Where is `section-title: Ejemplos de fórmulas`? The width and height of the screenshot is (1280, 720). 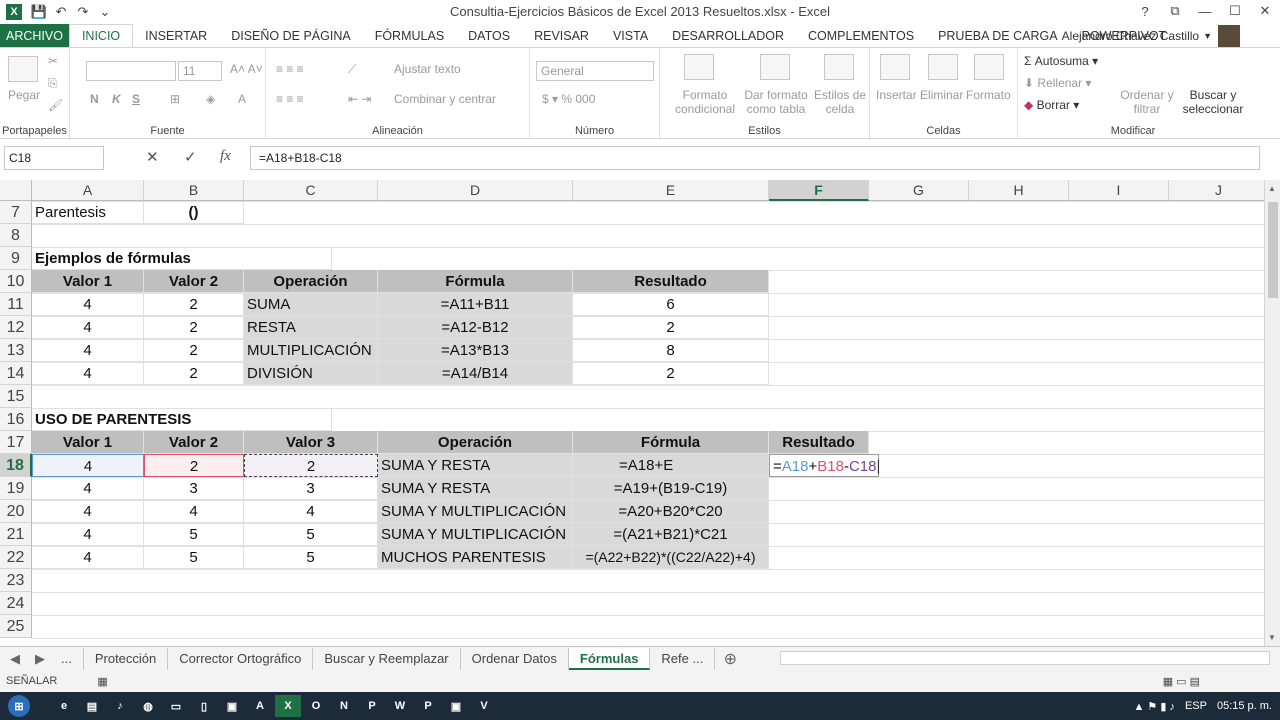 section-title: Ejemplos de fórmulas is located at coordinates (182, 258).